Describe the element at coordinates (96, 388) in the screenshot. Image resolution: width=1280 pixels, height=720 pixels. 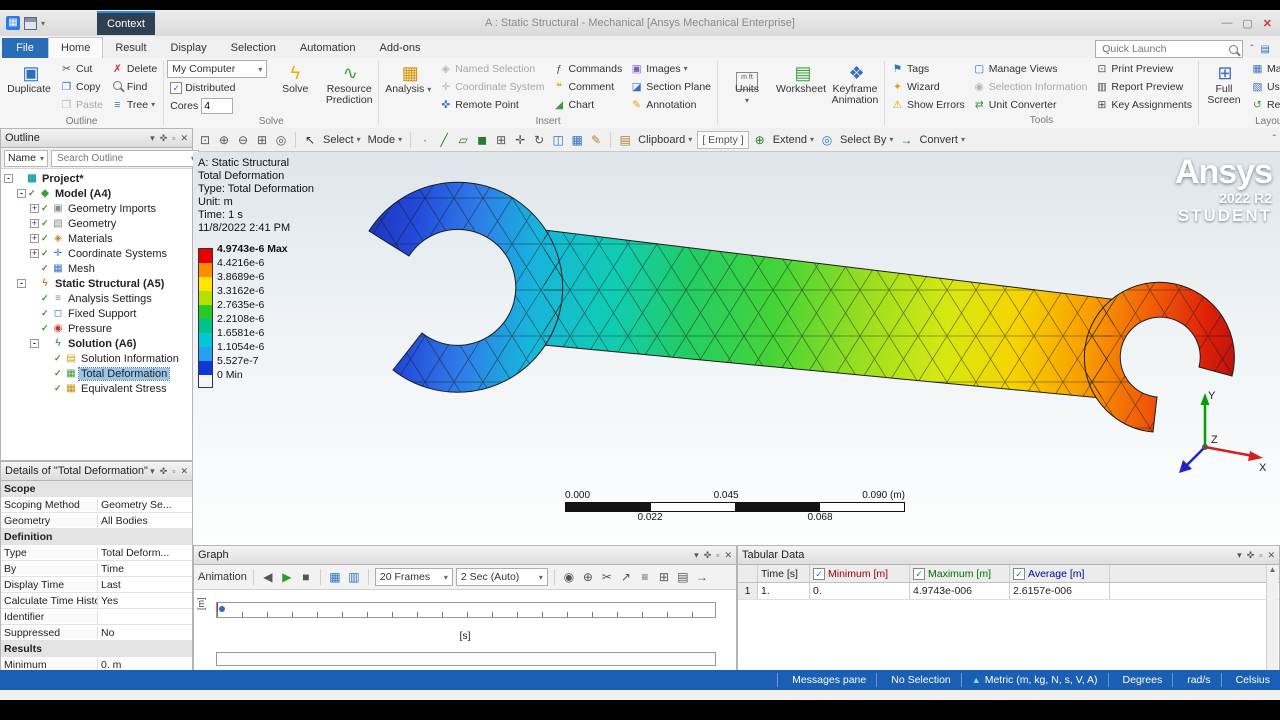
I see `tree-item: ✓ ▦ Equivalent Stress` at that location.